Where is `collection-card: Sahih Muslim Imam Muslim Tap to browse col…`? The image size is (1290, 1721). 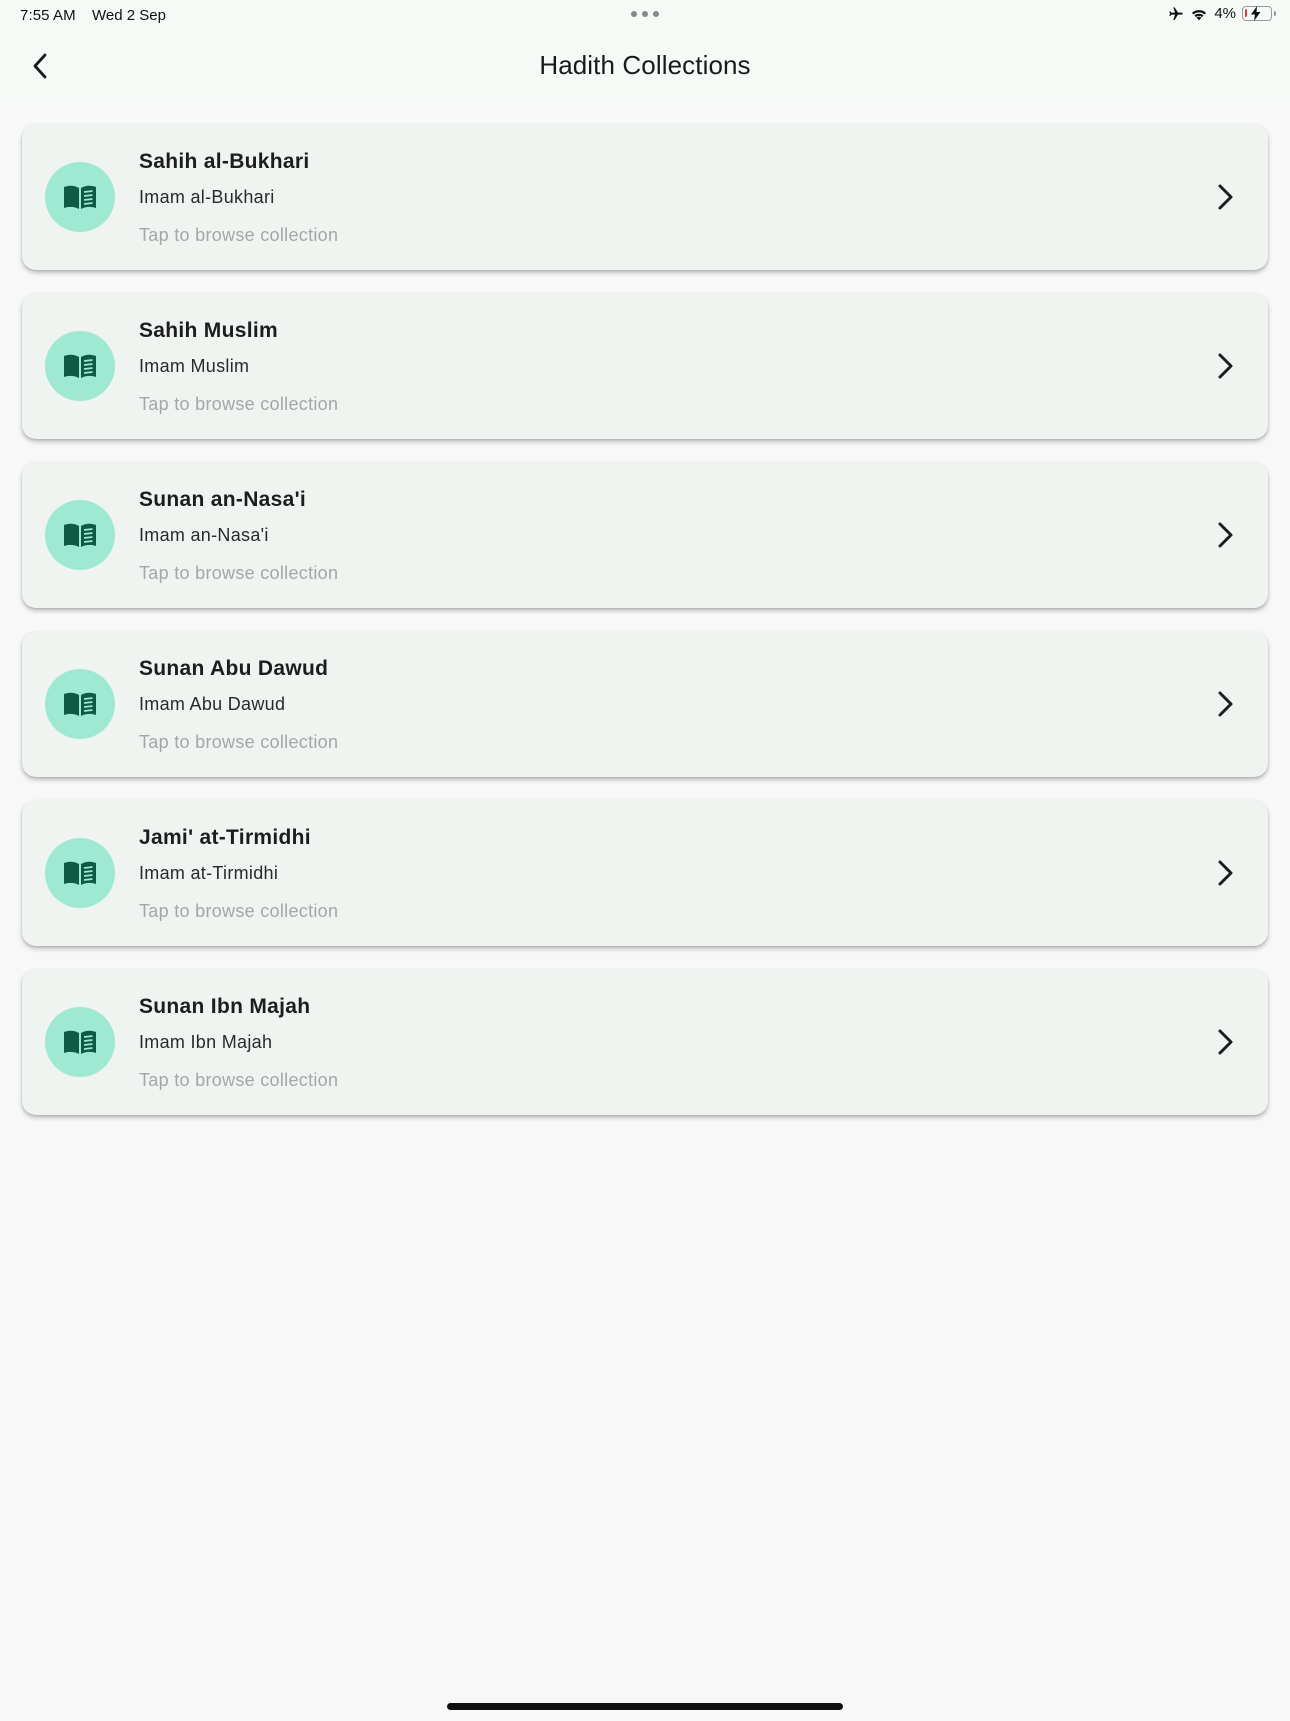
collection-card: Sahih Muslim Imam Muslim Tap to browse col… is located at coordinates (645, 366).